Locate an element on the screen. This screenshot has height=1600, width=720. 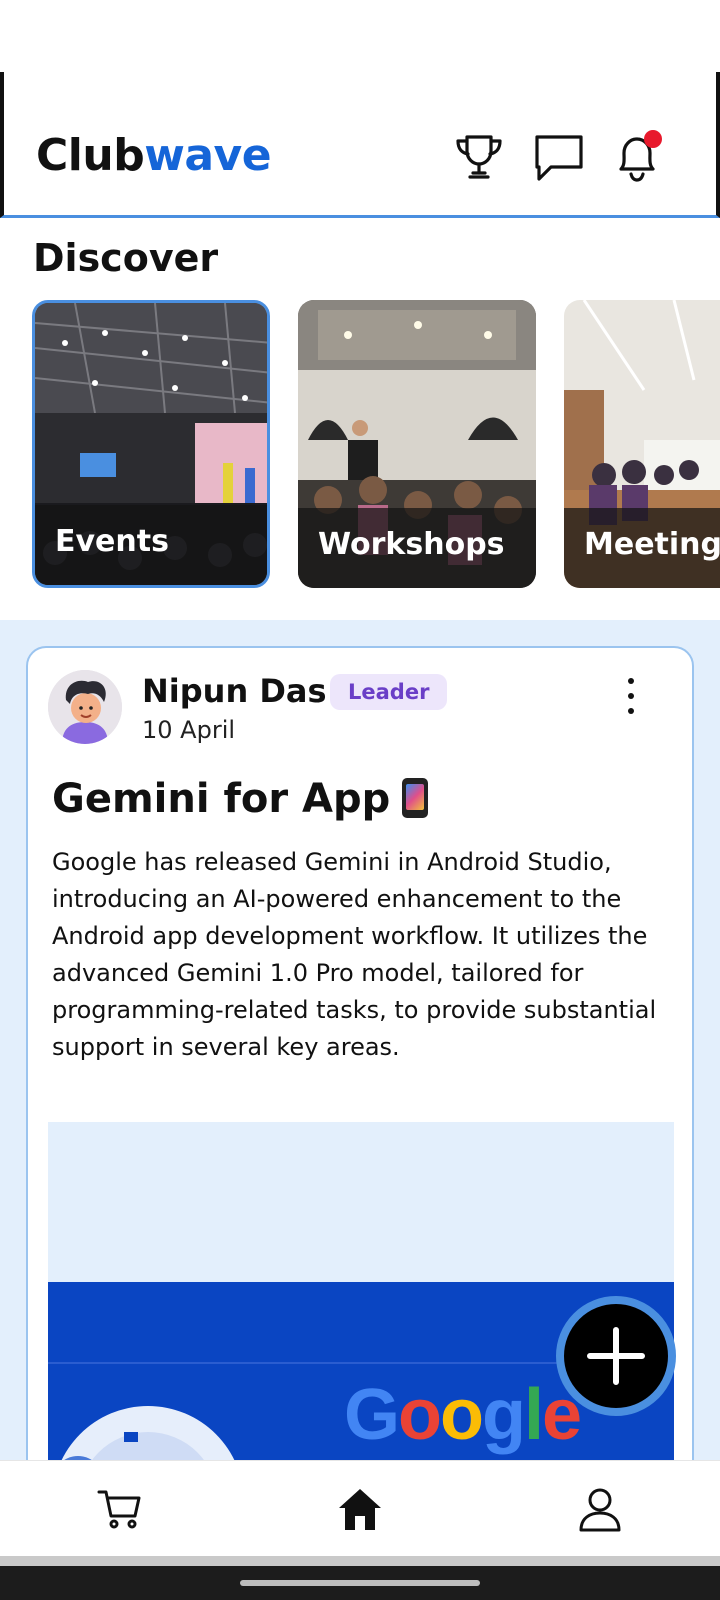
post-title-text: Gemini for App is located at coordinates (221, 799).